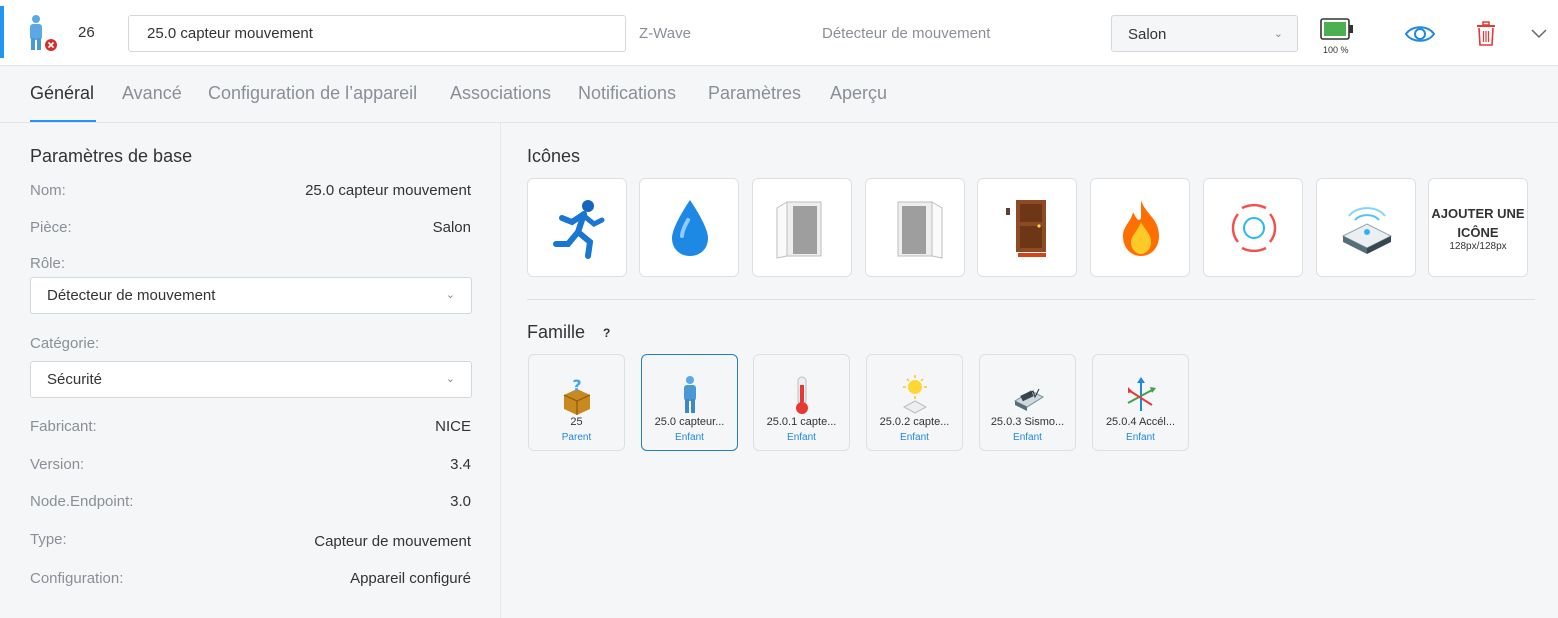  Describe the element at coordinates (1539, 33) in the screenshot. I see `chevron-down-icon` at that location.